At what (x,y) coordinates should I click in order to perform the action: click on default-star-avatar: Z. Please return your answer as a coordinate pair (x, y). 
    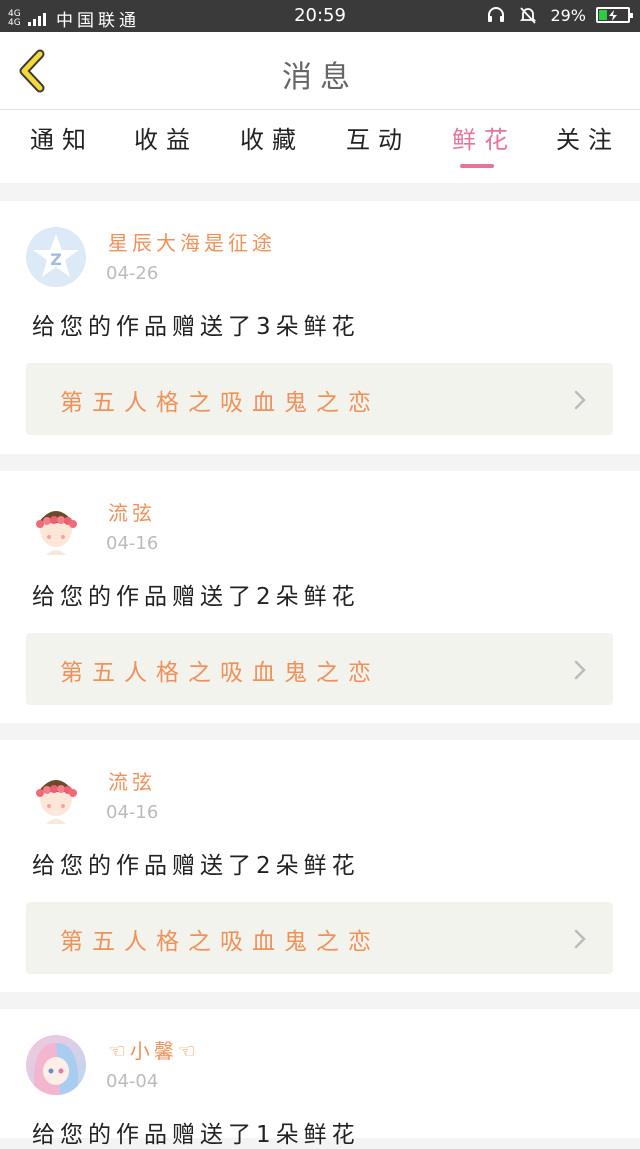
    Looking at the image, I should click on (56, 257).